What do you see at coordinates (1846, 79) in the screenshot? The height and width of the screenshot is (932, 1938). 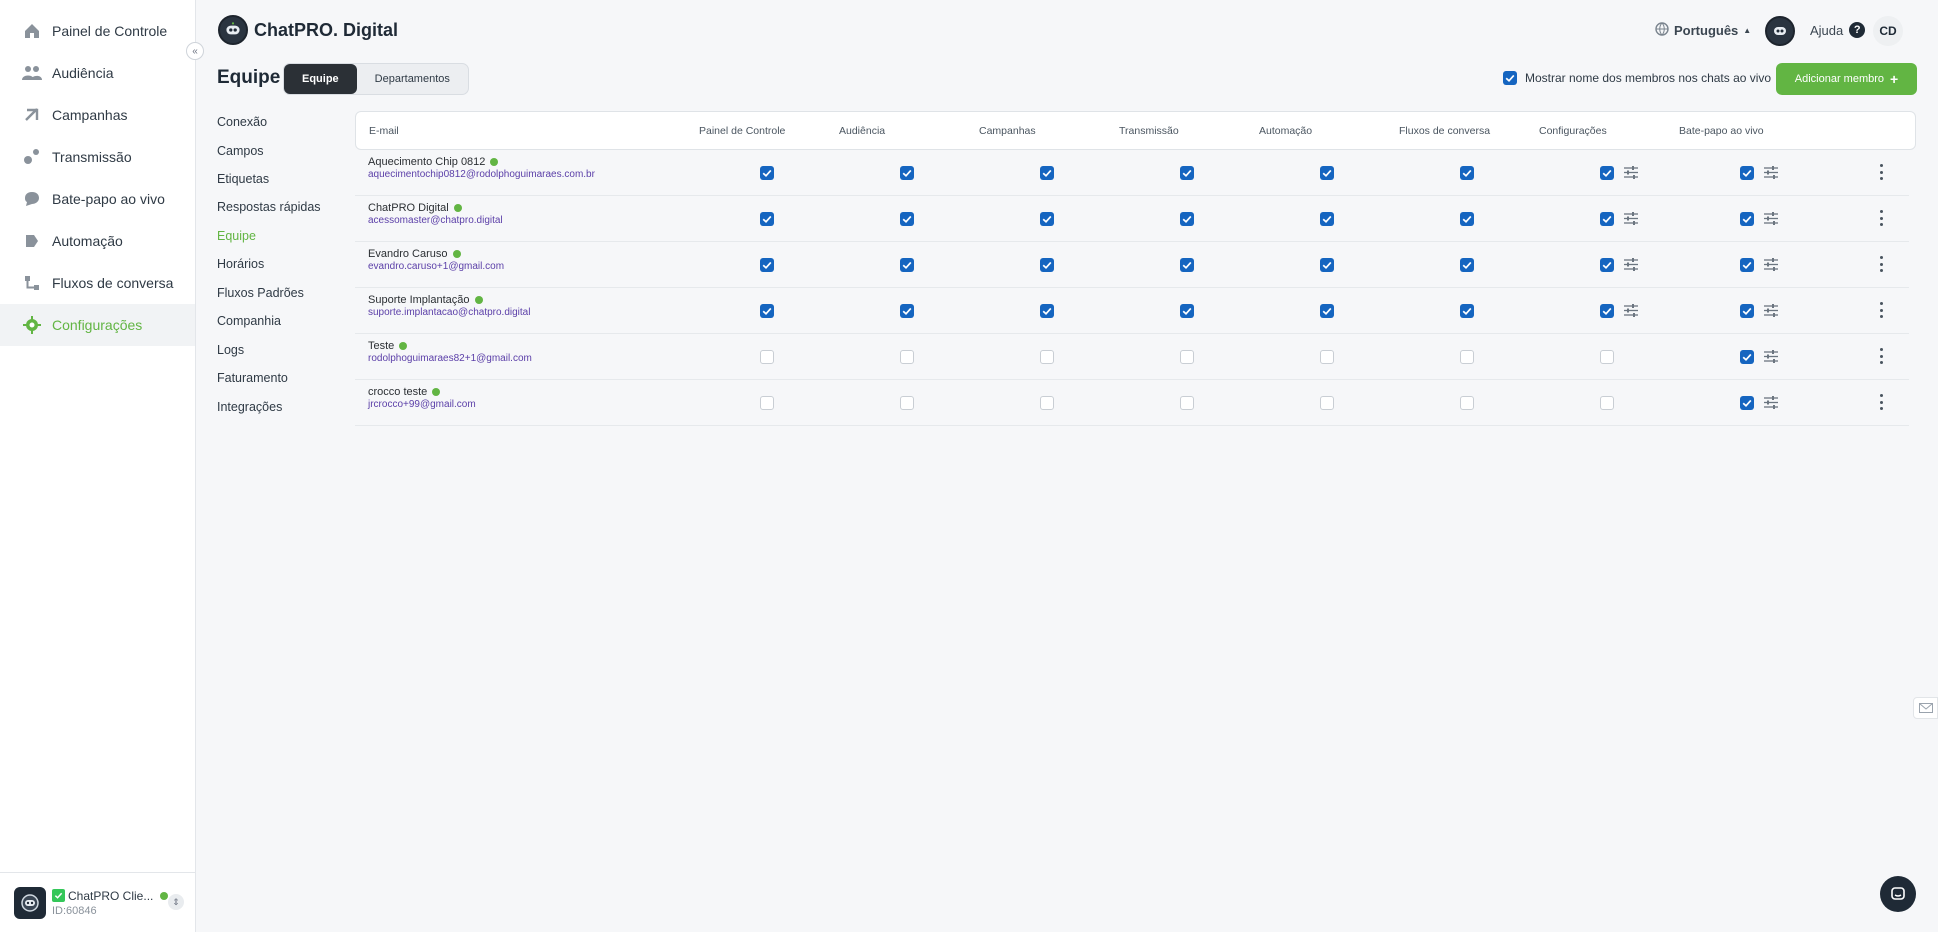 I see `add-member-button: Adicionar membro +` at bounding box center [1846, 79].